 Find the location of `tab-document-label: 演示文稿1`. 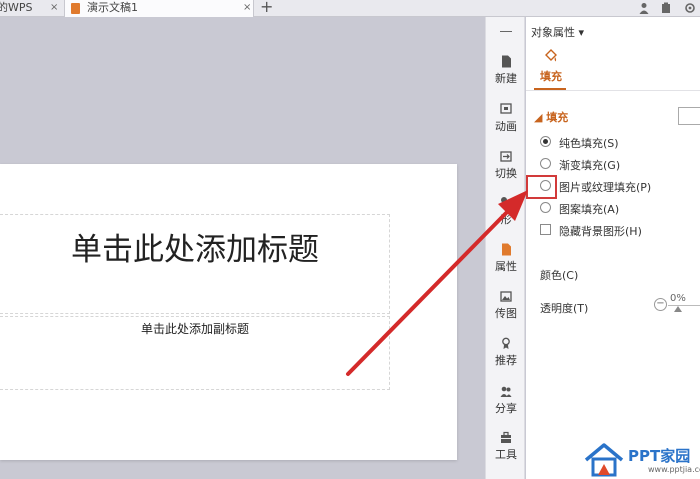

tab-document-label: 演示文稿1 is located at coordinates (112, 7).